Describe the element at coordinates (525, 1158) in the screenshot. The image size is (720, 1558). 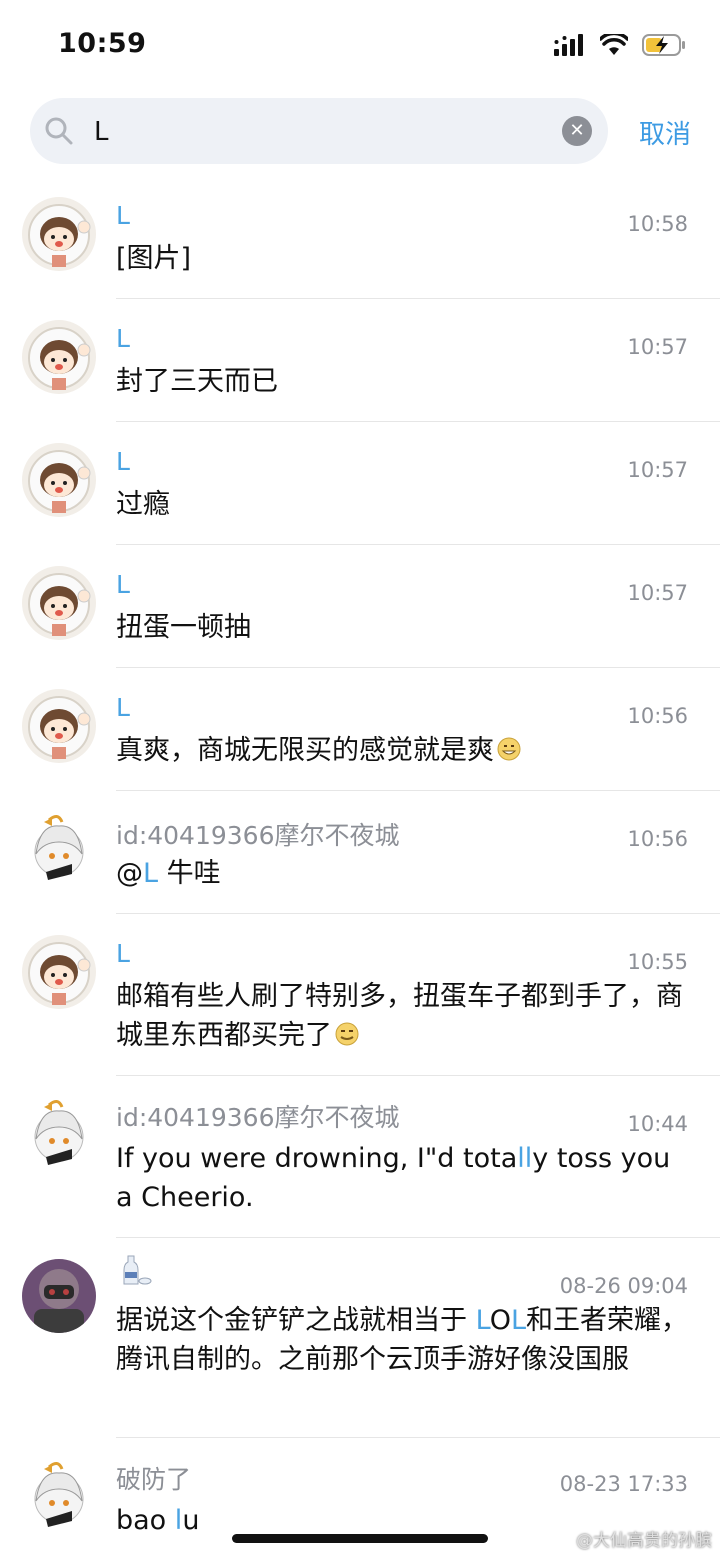
I see `keyword-highlight: ll` at that location.